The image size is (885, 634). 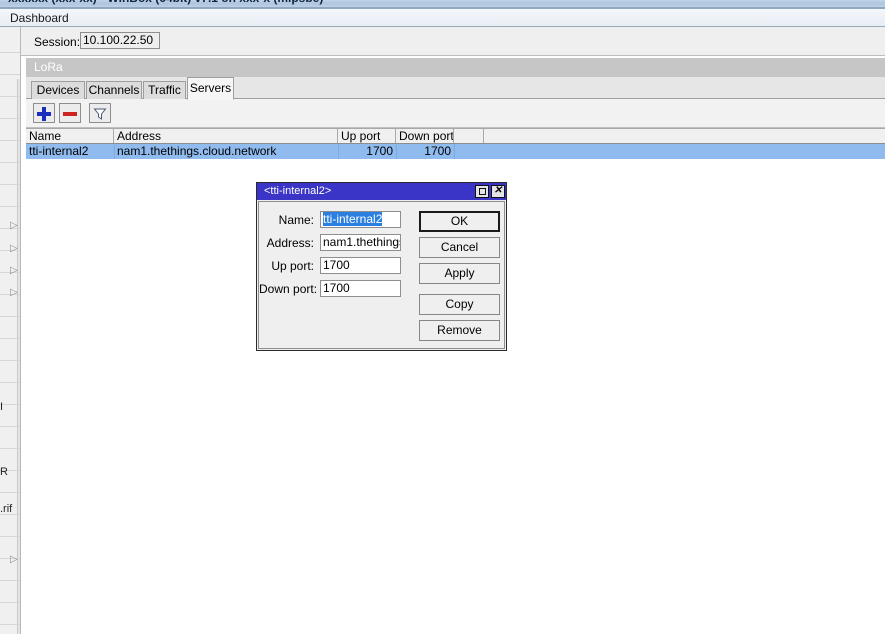 What do you see at coordinates (48, 67) in the screenshot?
I see `lora-panel-title: LoRa` at bounding box center [48, 67].